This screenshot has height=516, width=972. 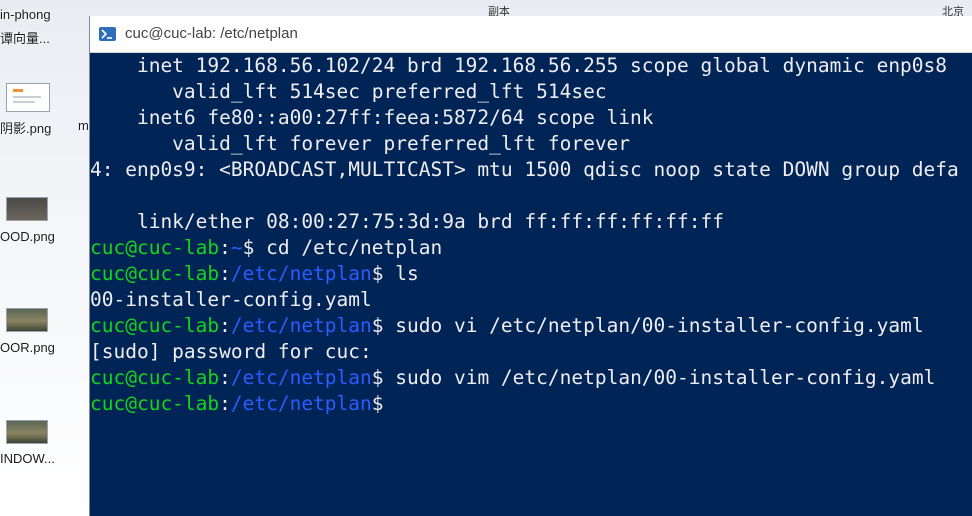 I want to click on desktop-item-shadow-png: 阴影.png m, so click(x=44, y=110).